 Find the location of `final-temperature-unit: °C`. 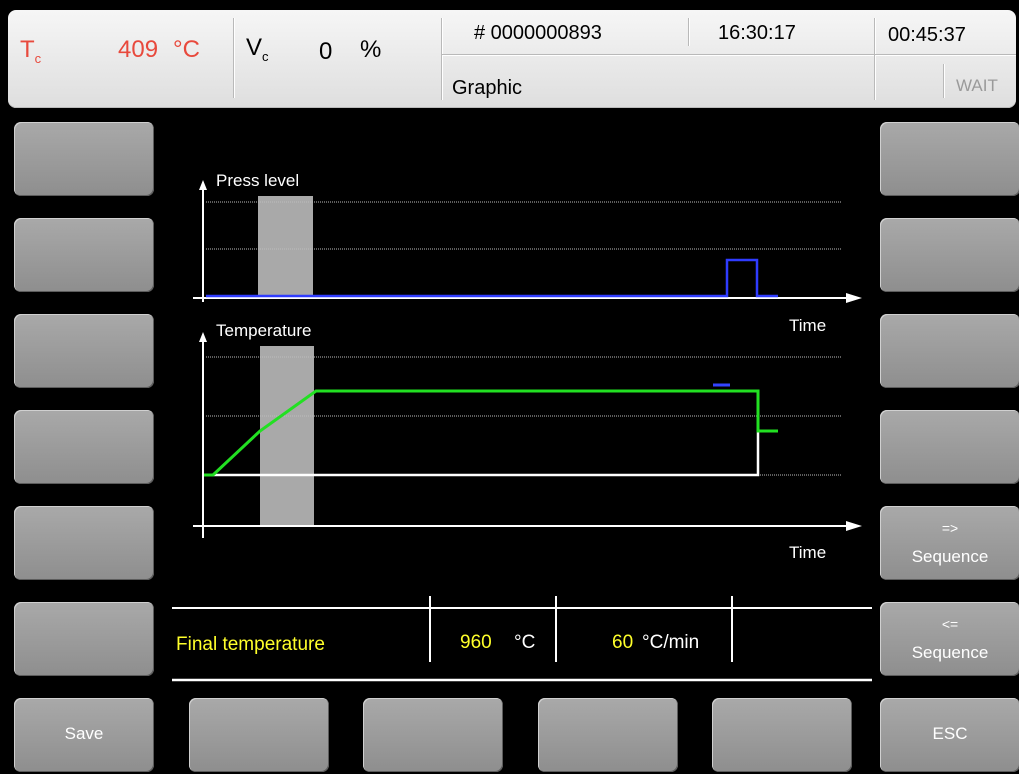

final-temperature-unit: °C is located at coordinates (525, 642).